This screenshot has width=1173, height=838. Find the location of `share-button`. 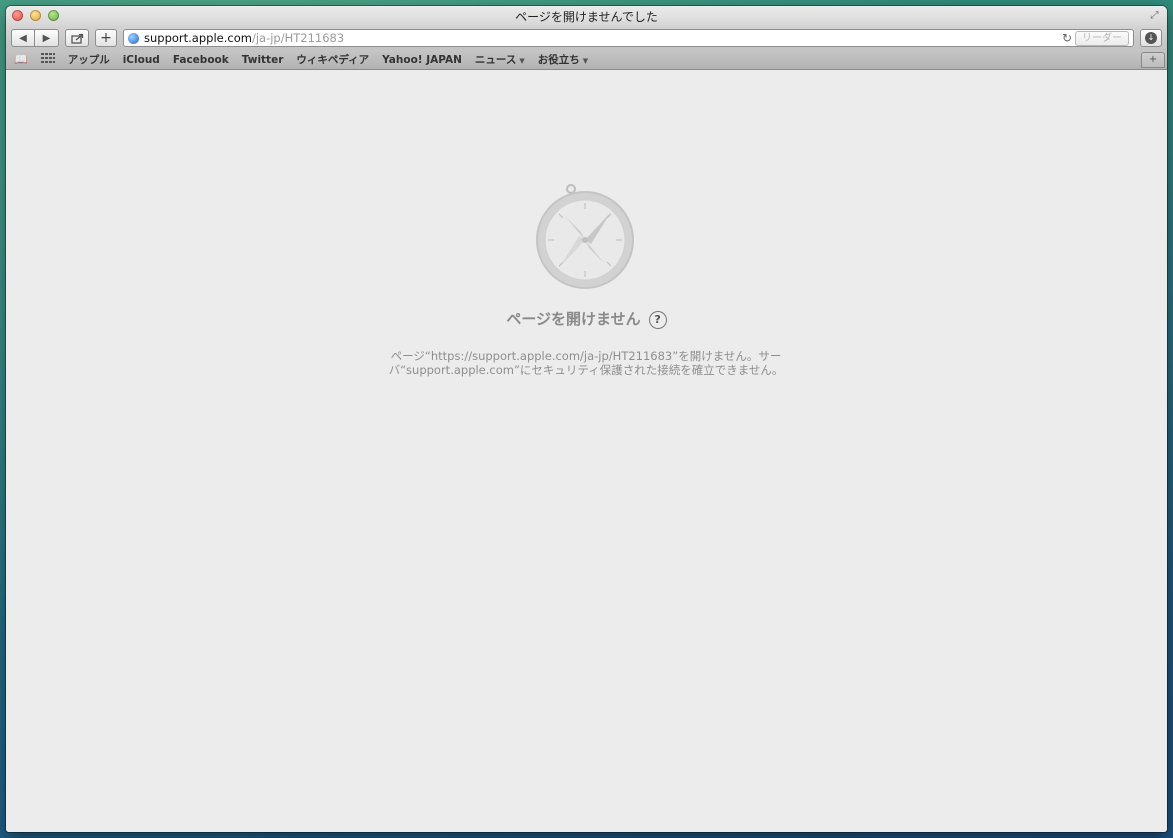

share-button is located at coordinates (77, 38).